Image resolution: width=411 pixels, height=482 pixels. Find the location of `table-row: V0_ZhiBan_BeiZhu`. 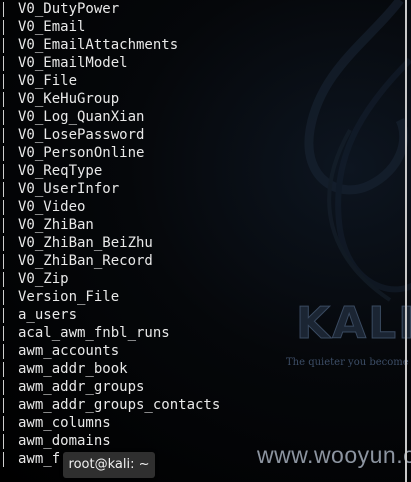

table-row: V0_ZhiBan_BeiZhu is located at coordinates (203, 243).